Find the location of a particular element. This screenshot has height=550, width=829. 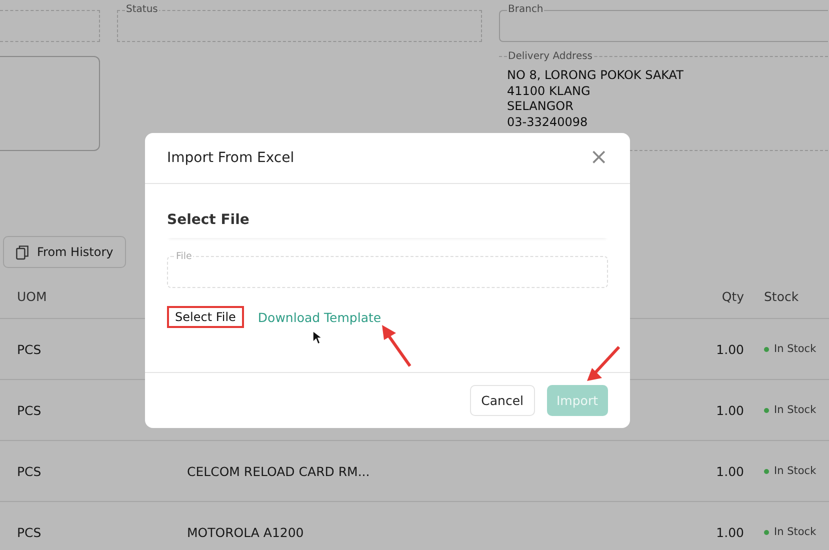

column-header: UOM is located at coordinates (32, 296).